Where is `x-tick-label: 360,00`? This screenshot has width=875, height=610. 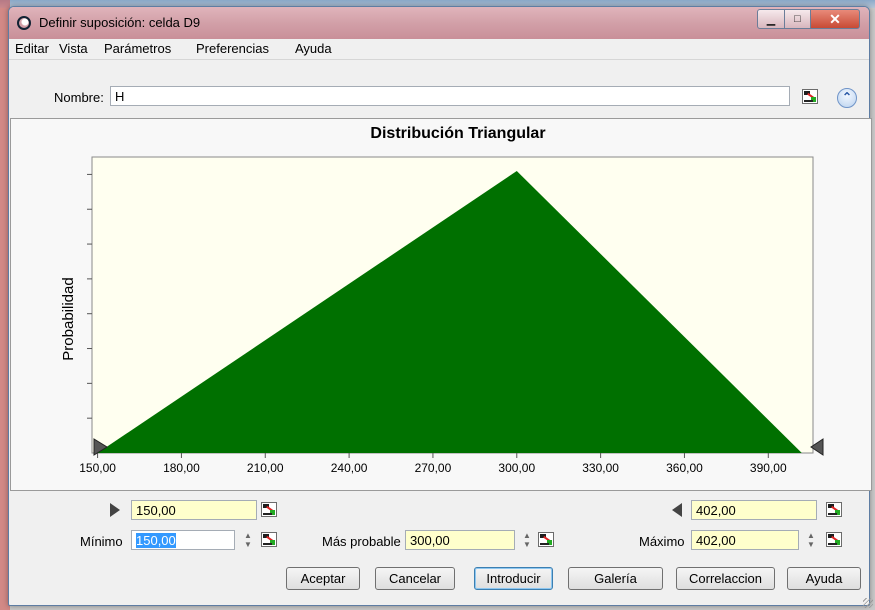 x-tick-label: 360,00 is located at coordinates (684, 468).